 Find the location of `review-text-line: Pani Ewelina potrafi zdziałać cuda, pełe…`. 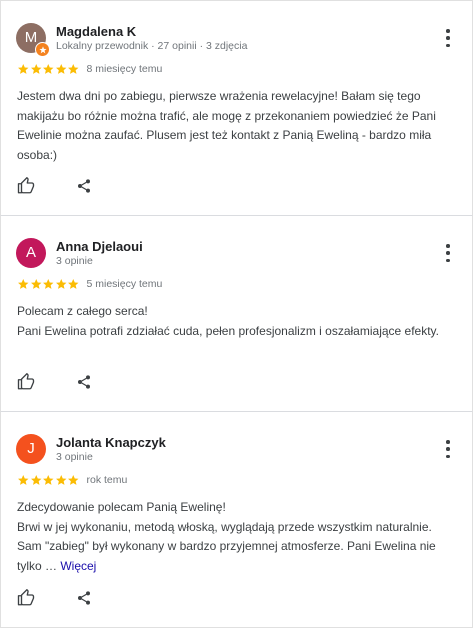

review-text-line: Pani Ewelina potrafi zdziałać cuda, pełe… is located at coordinates (228, 330).